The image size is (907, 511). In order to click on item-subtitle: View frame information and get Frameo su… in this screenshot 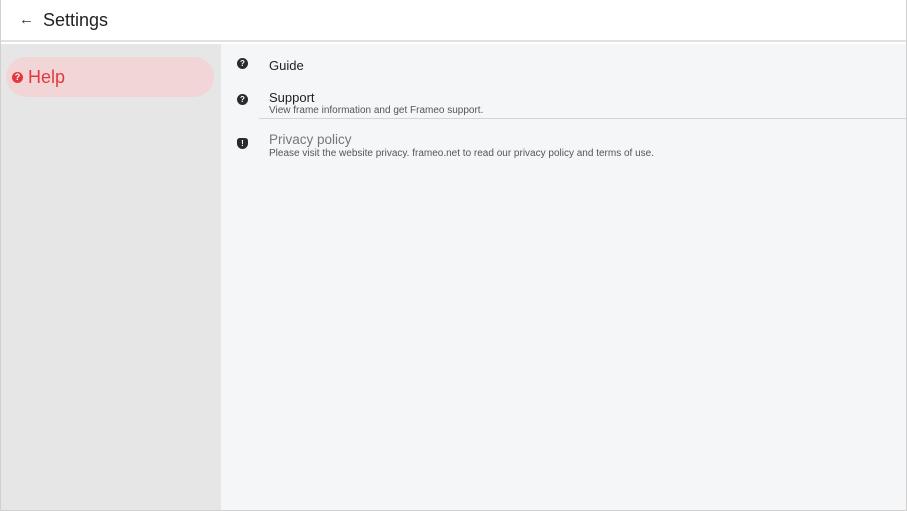, I will do `click(376, 110)`.